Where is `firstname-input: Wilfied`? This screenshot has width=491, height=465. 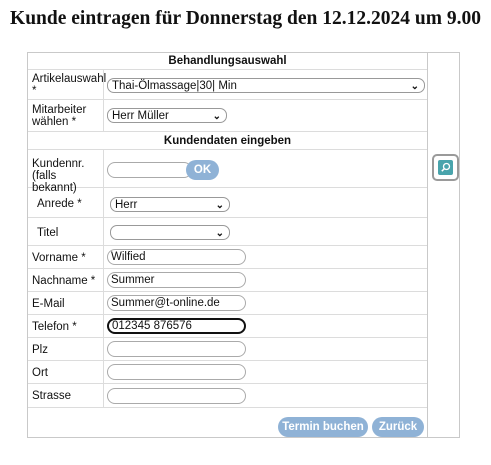
firstname-input: Wilfied is located at coordinates (176, 257).